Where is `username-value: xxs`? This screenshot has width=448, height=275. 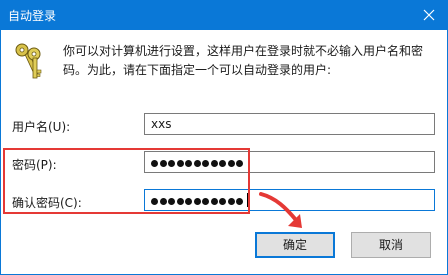 username-value: xxs is located at coordinates (161, 124).